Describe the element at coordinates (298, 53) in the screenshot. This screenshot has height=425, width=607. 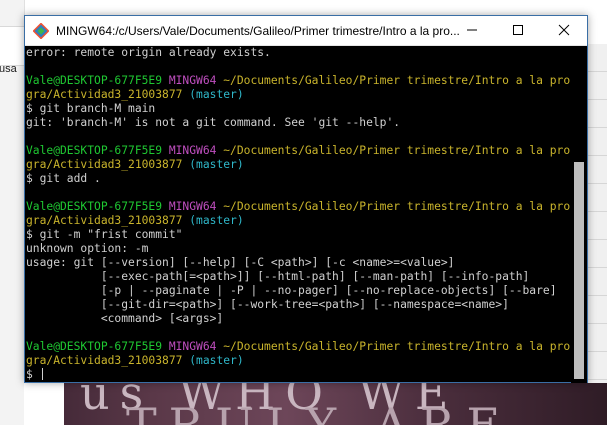
I see `terminal-line: error: remote origin already exists.` at that location.